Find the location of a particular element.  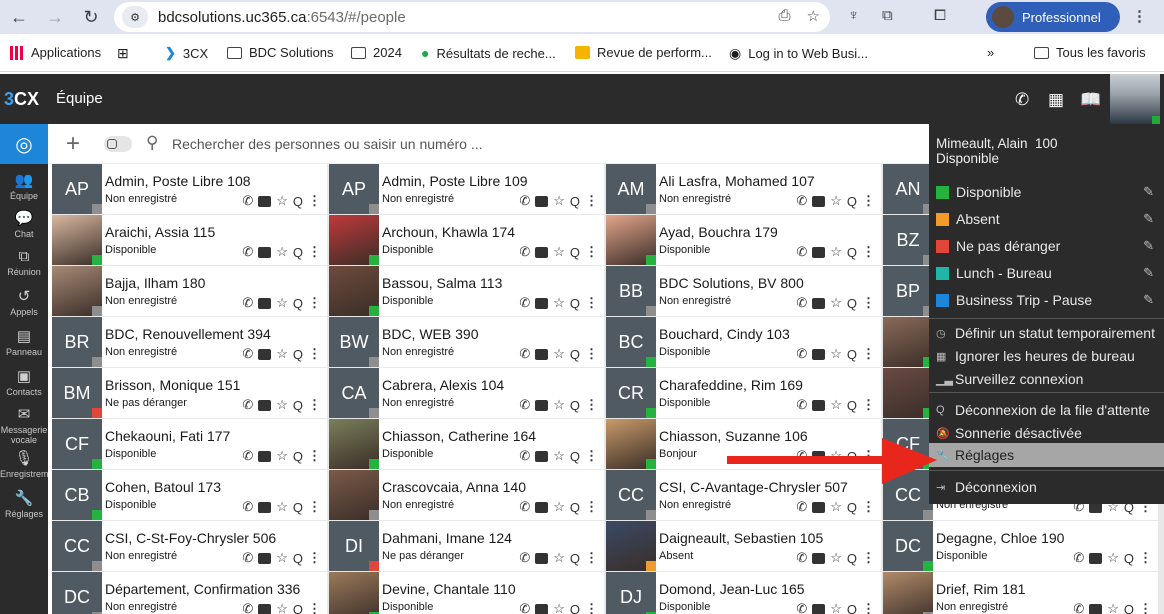

contact-card: CB Cohen, Batoul 173 Disponible ✆ ☆ Q ⋮ is located at coordinates (189, 495).